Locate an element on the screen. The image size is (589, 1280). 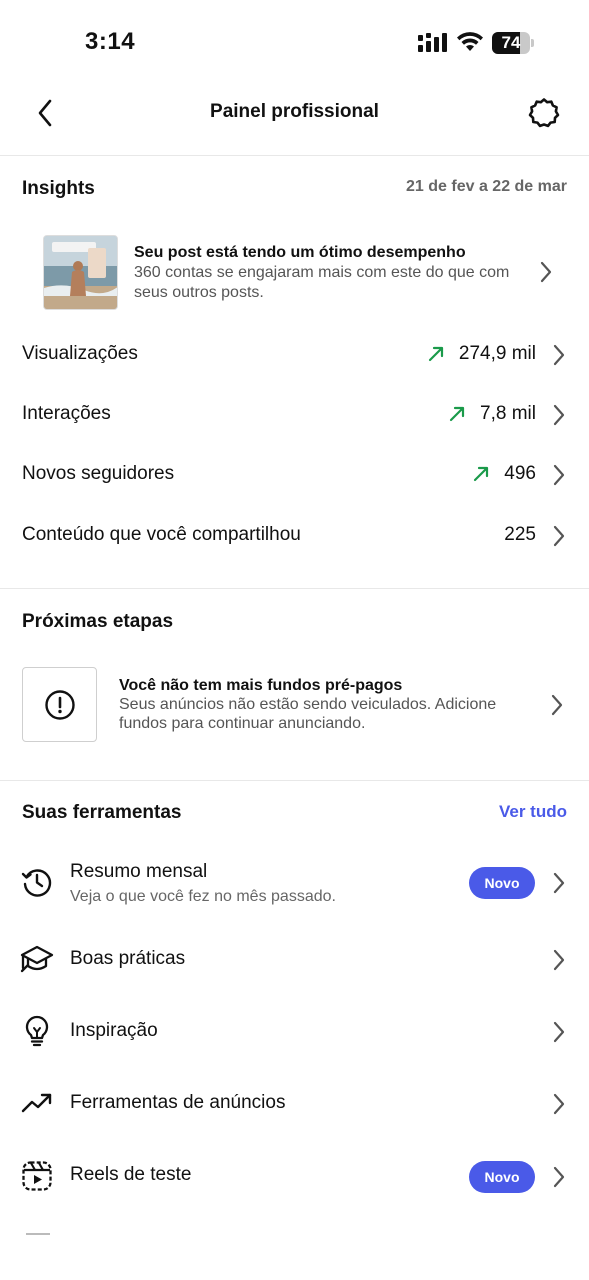
exclamation-circle-icon is located at coordinates (59, 704).